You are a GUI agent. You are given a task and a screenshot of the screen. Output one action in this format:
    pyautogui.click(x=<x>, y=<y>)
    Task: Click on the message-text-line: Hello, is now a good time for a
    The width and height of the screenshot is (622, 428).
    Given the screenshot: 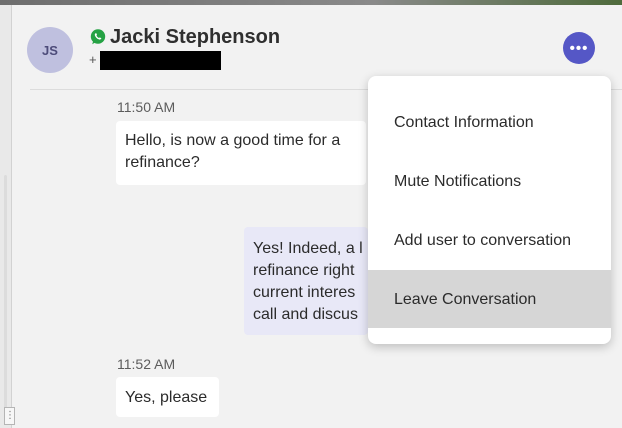 What is the action you would take?
    pyautogui.click(x=233, y=140)
    